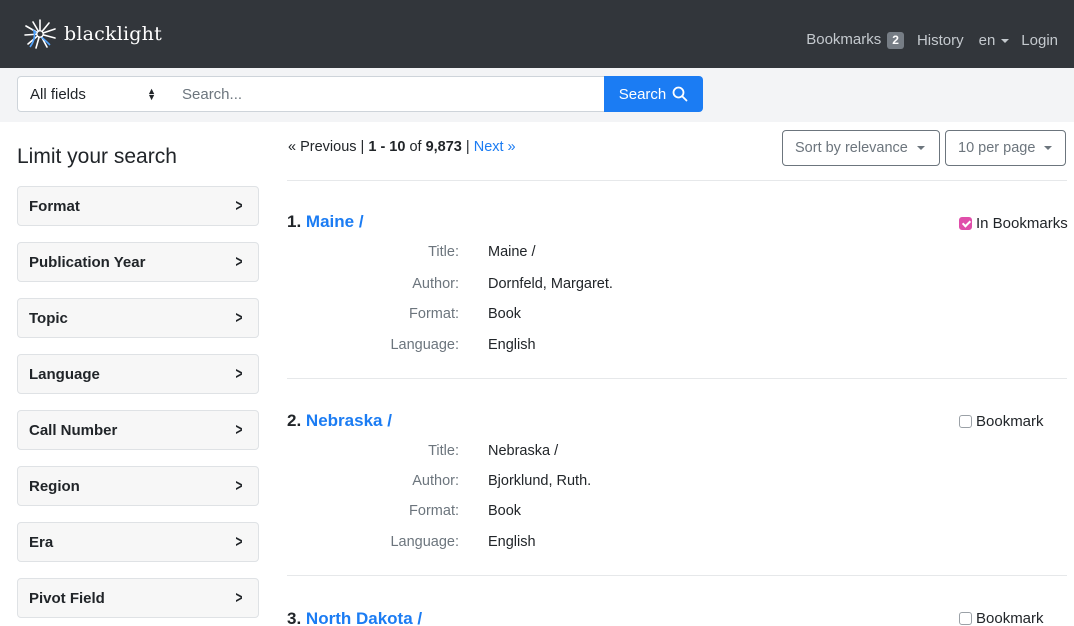 The height and width of the screenshot is (626, 1074). What do you see at coordinates (940, 40) in the screenshot?
I see `history-link: History` at bounding box center [940, 40].